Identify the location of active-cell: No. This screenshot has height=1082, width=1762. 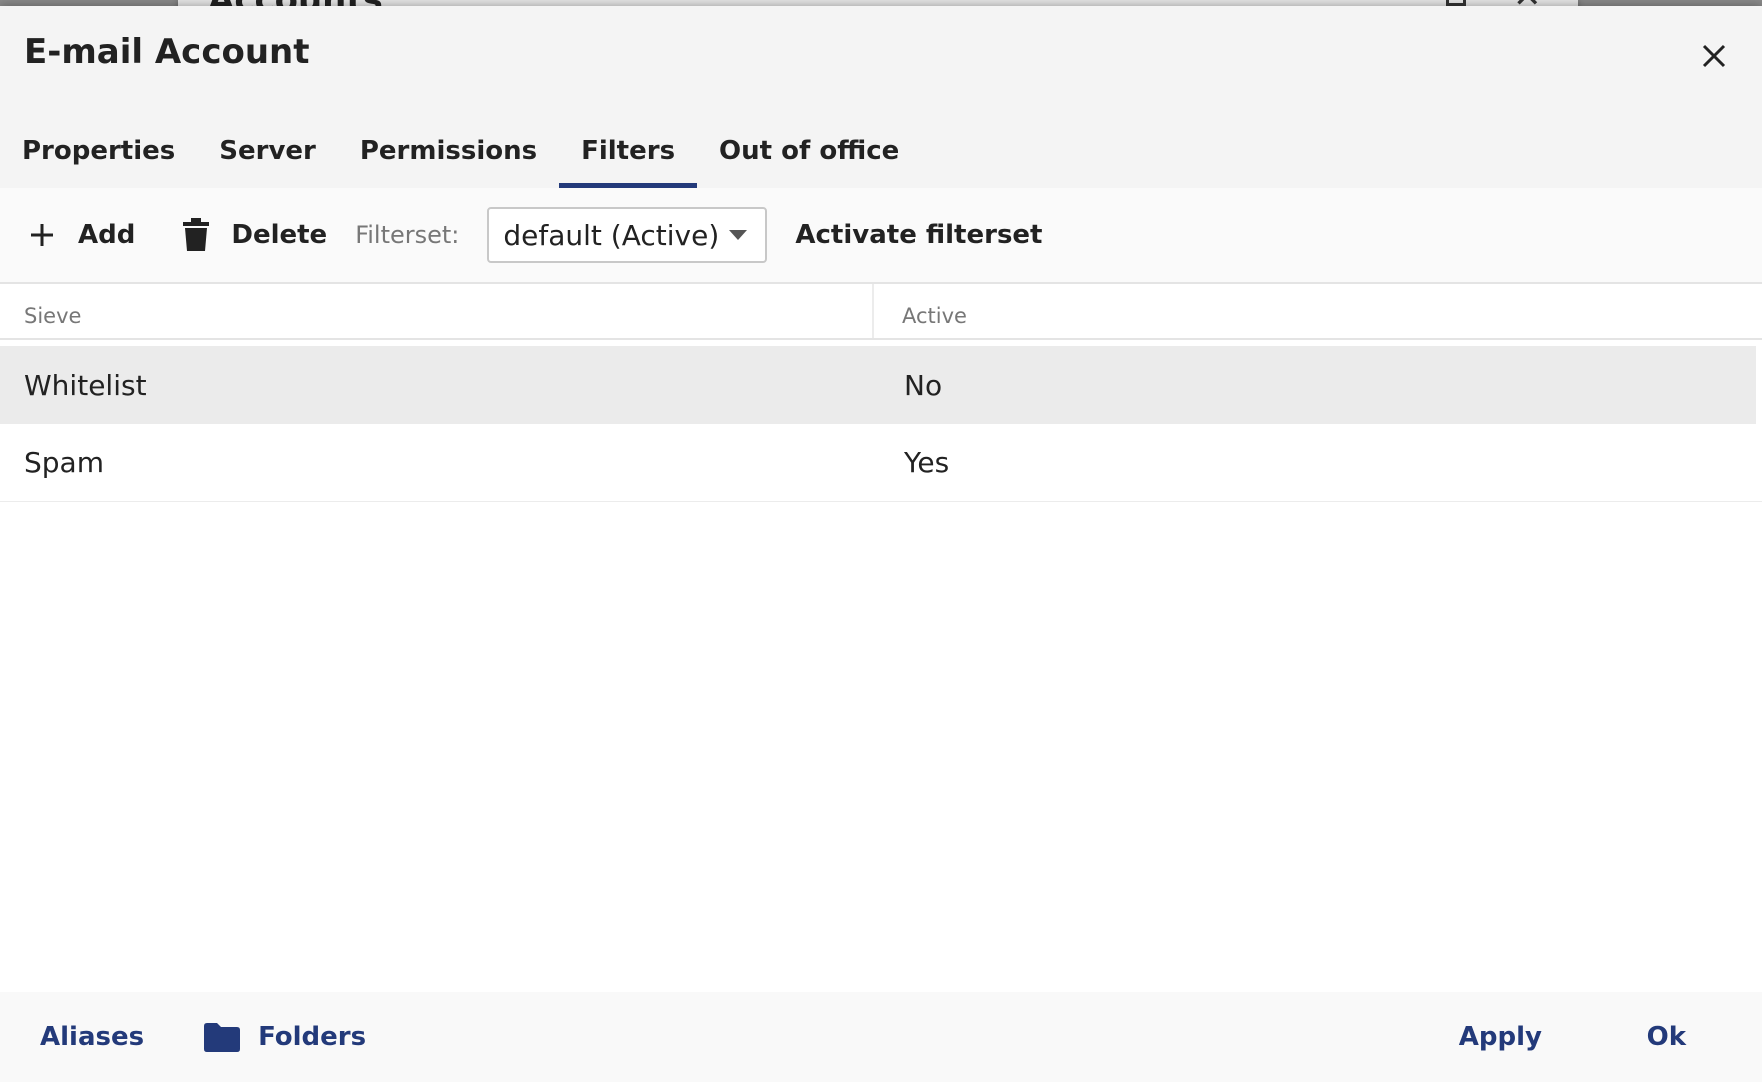
(923, 385).